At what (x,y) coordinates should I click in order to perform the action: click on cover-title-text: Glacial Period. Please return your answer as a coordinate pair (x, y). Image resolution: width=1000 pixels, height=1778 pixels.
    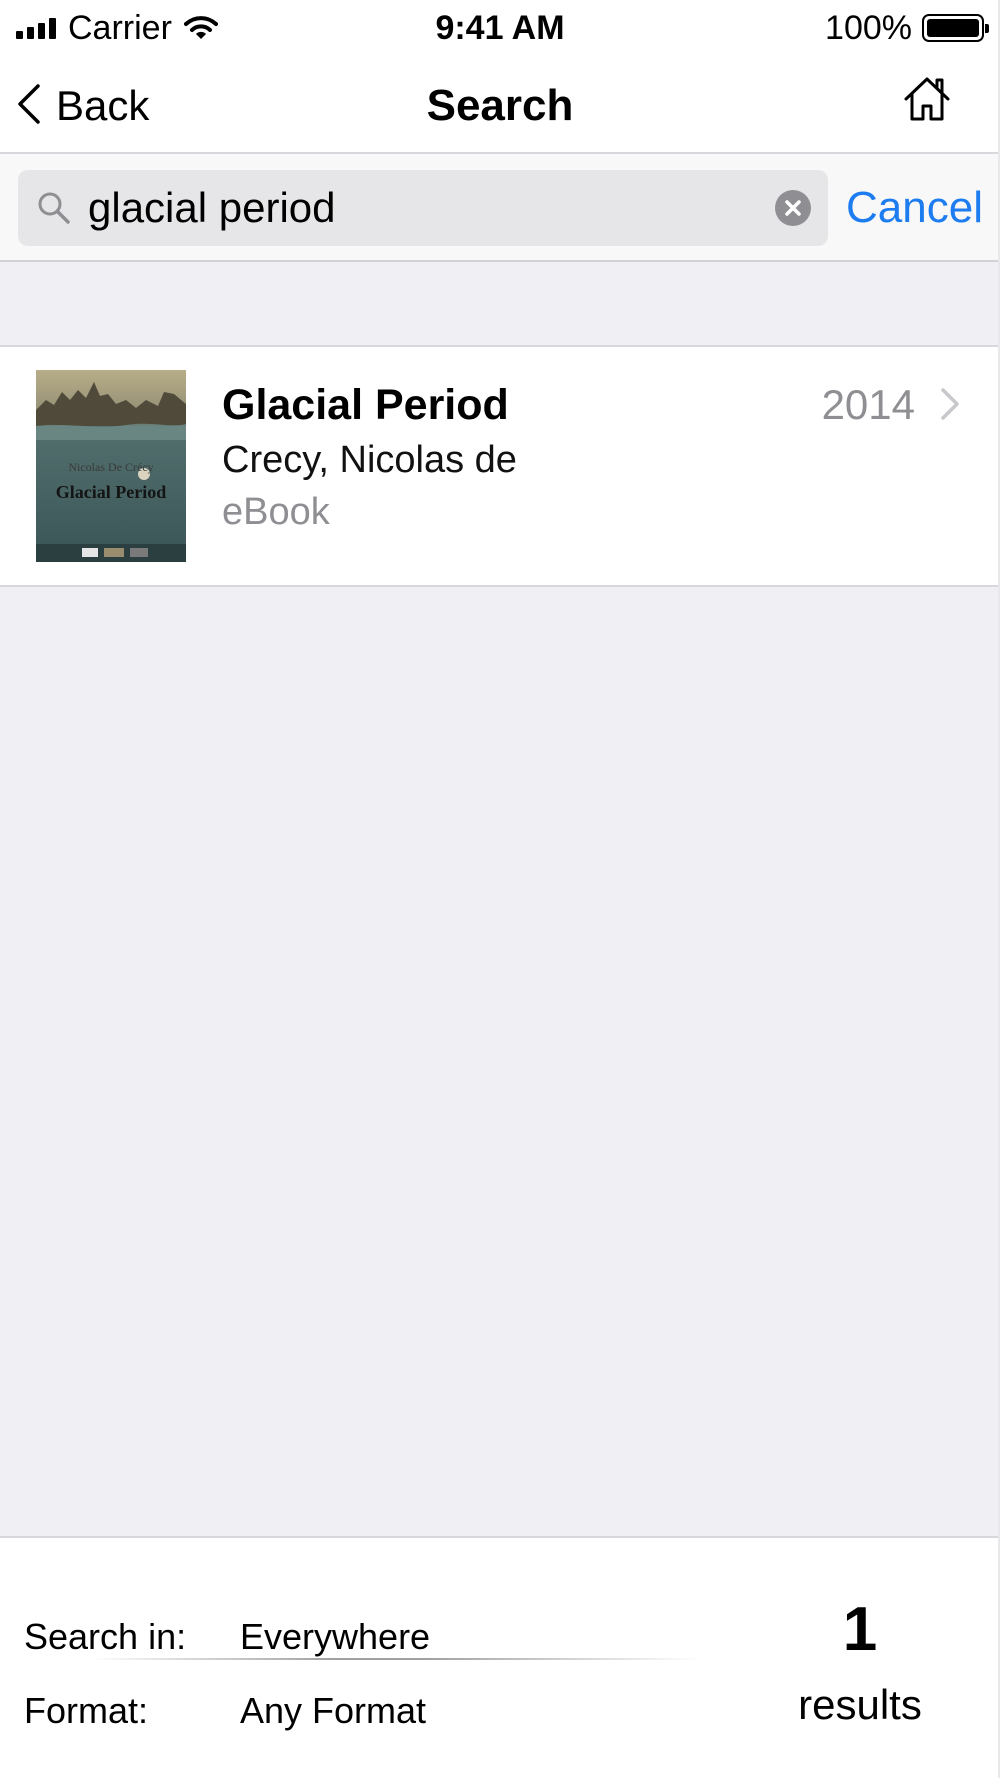
    Looking at the image, I should click on (111, 492).